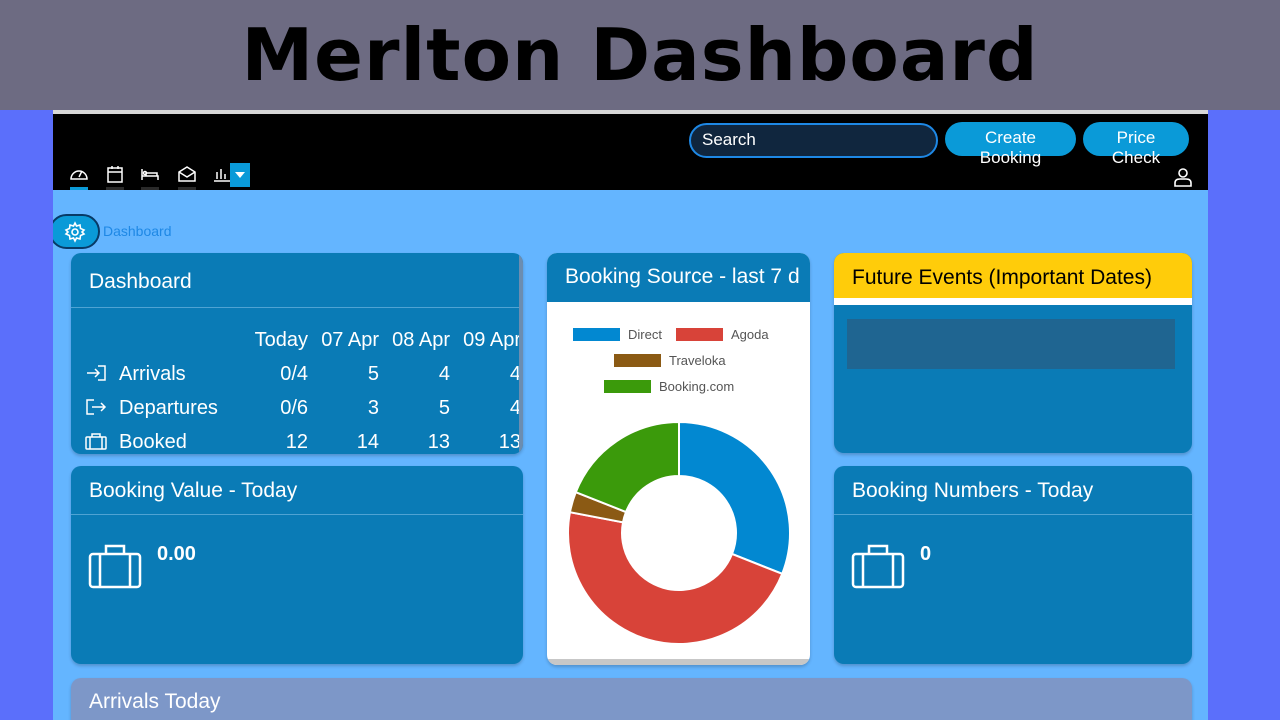 This screenshot has width=1280, height=720. I want to click on reports-dropdown-toggle, so click(240, 175).